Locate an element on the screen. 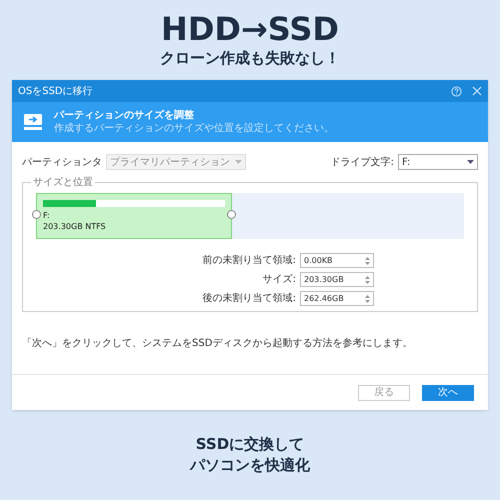  spin-field: 262.46GB is located at coordinates (337, 298).